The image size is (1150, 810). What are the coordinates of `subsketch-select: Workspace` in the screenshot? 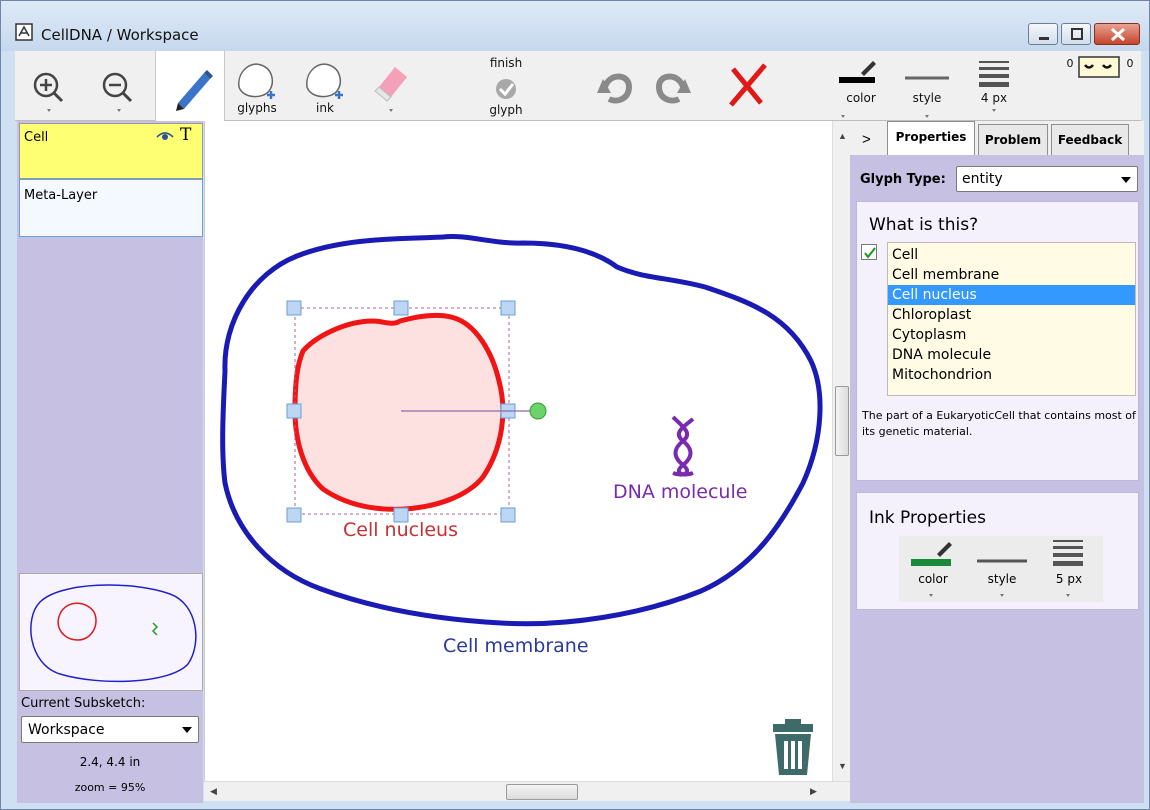 It's located at (110, 729).